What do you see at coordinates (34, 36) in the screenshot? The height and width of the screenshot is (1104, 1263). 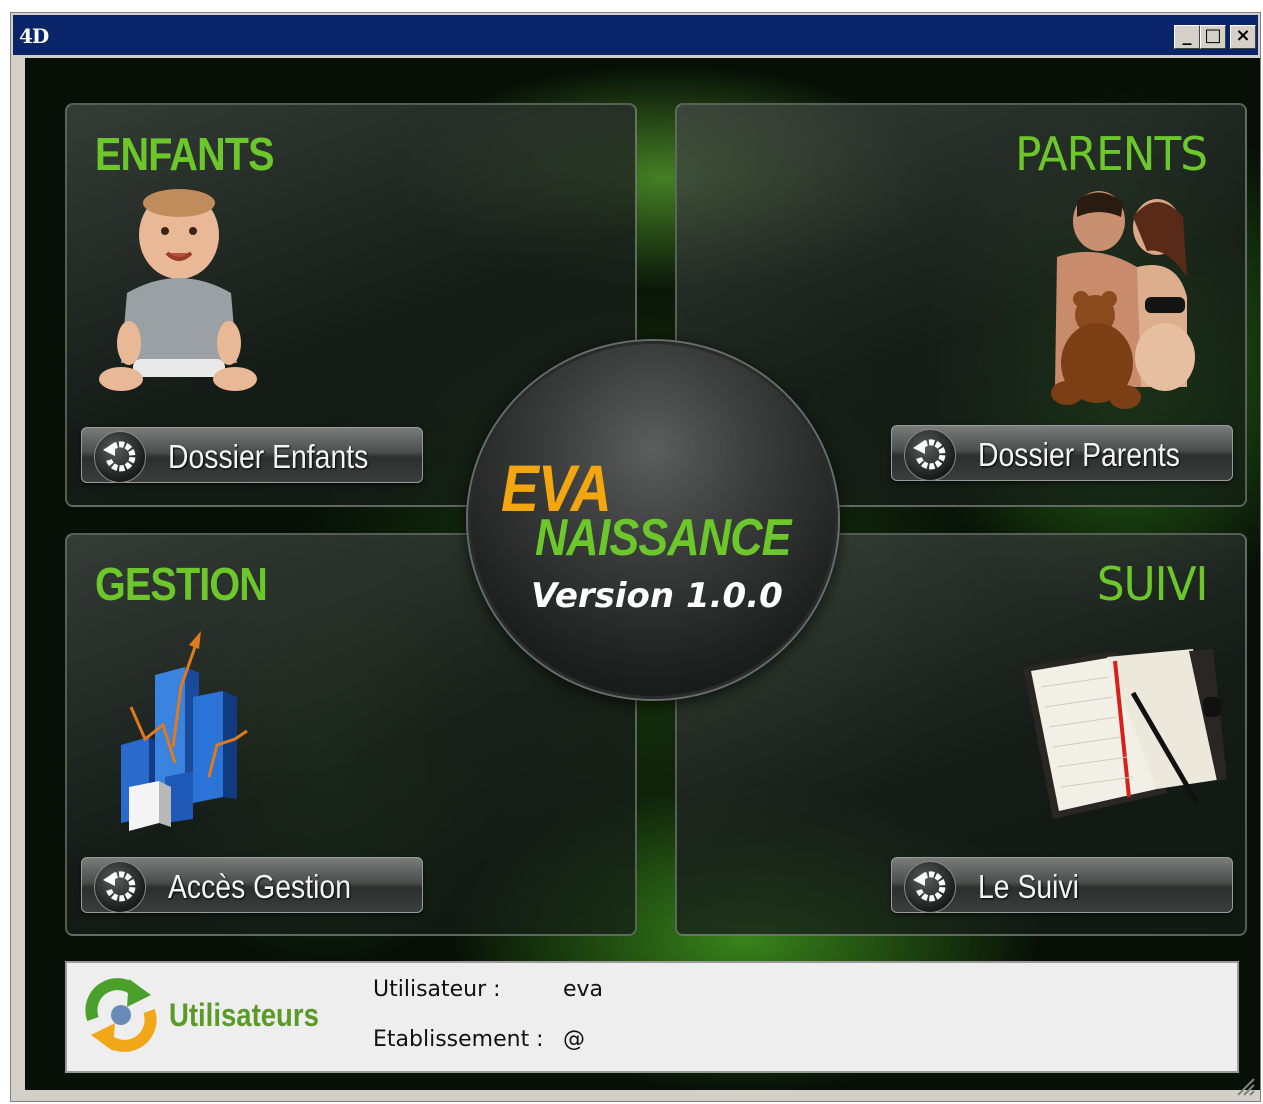 I see `4d-app-icon: 4D` at bounding box center [34, 36].